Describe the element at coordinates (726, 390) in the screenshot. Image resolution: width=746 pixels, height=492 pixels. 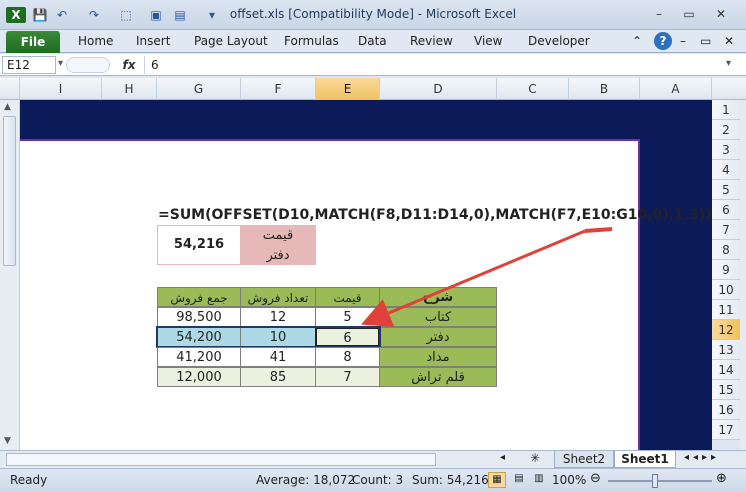
I see `row-header: 15` at that location.